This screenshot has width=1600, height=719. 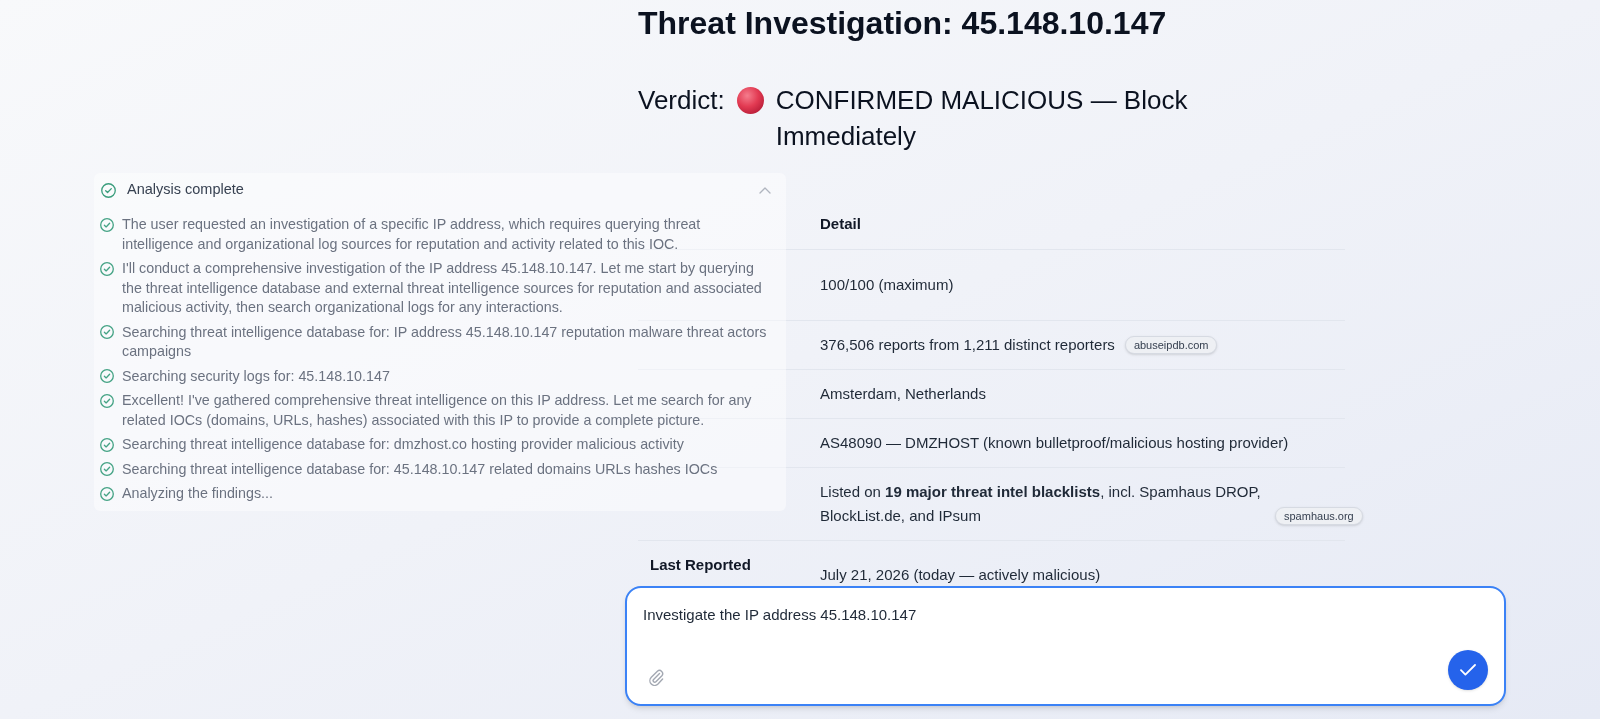 What do you see at coordinates (1054, 443) in the screenshot?
I see `detail-text: AS48090 — DMZHOST (known bulletproof/malicious hosting provider)` at bounding box center [1054, 443].